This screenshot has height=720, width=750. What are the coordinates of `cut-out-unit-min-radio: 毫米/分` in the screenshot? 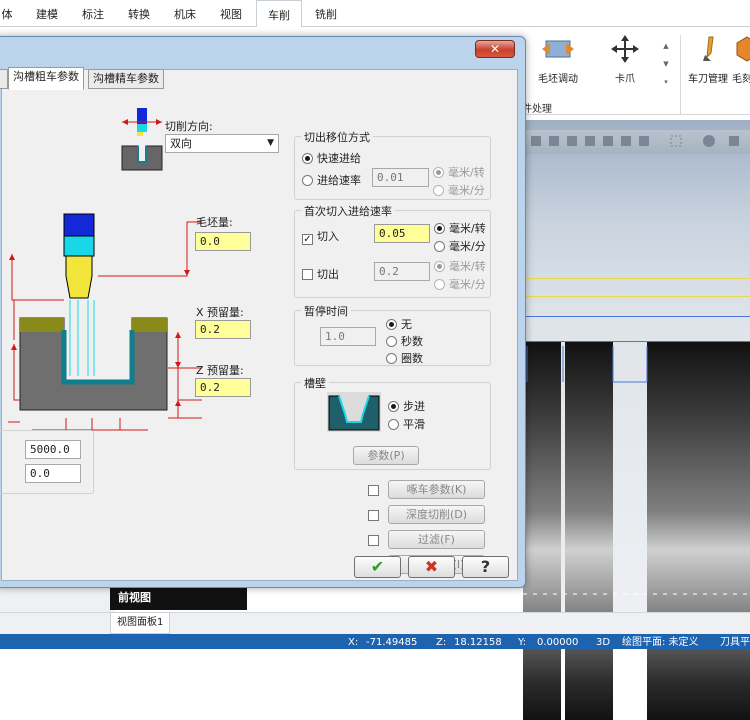 It's located at (460, 284).